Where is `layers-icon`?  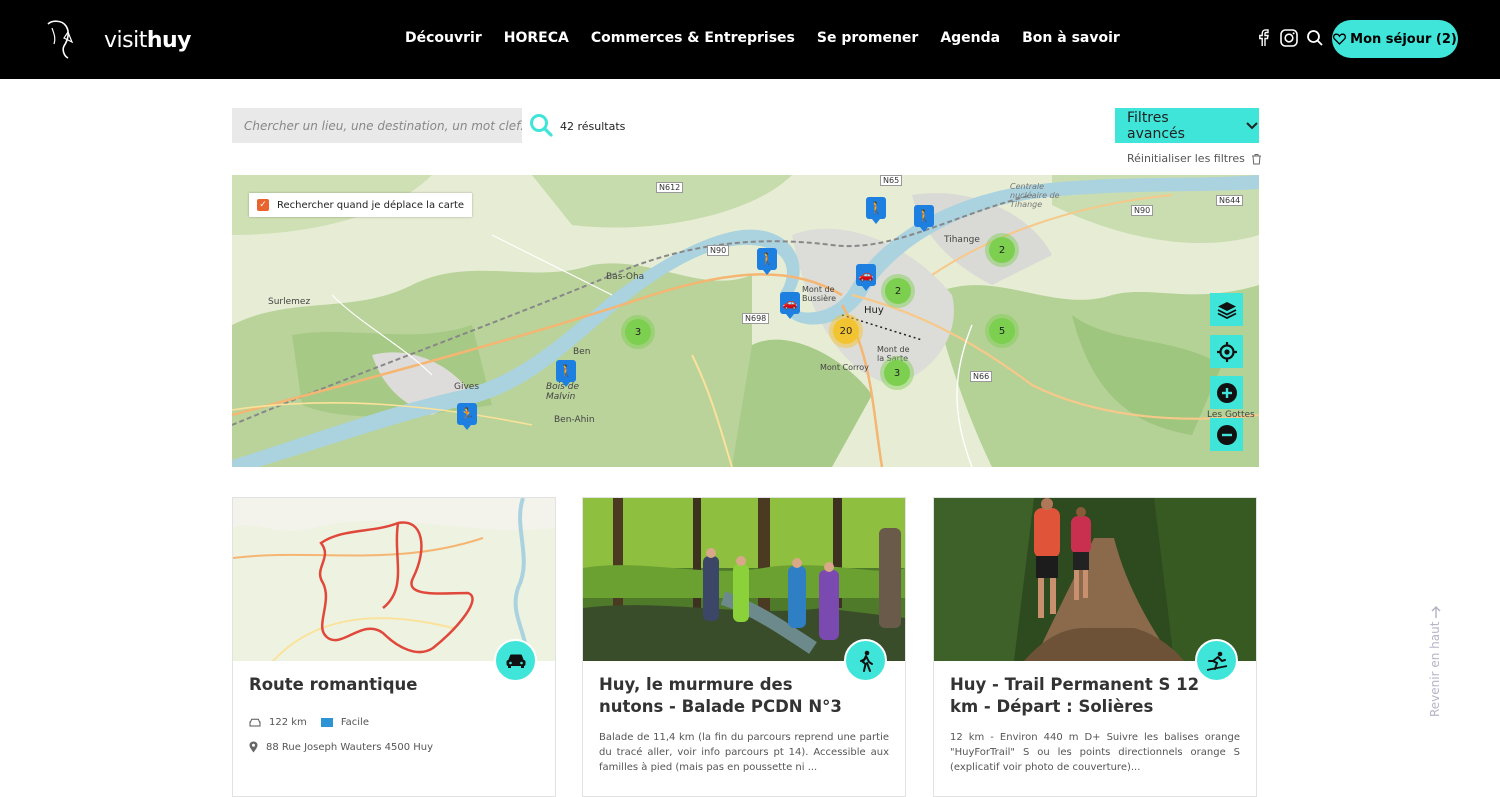 layers-icon is located at coordinates (1226, 310).